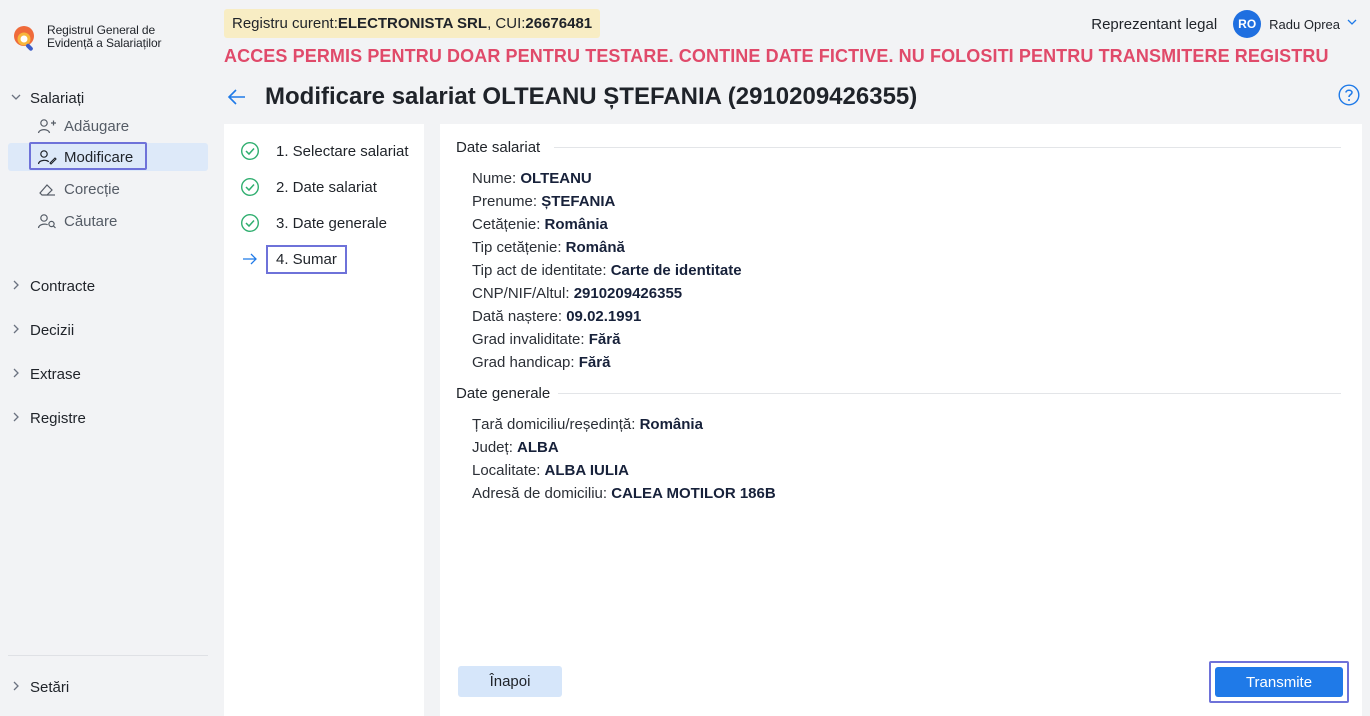 This screenshot has width=1370, height=716. I want to click on field-label: Țară domiciliu/reședință:, so click(556, 424).